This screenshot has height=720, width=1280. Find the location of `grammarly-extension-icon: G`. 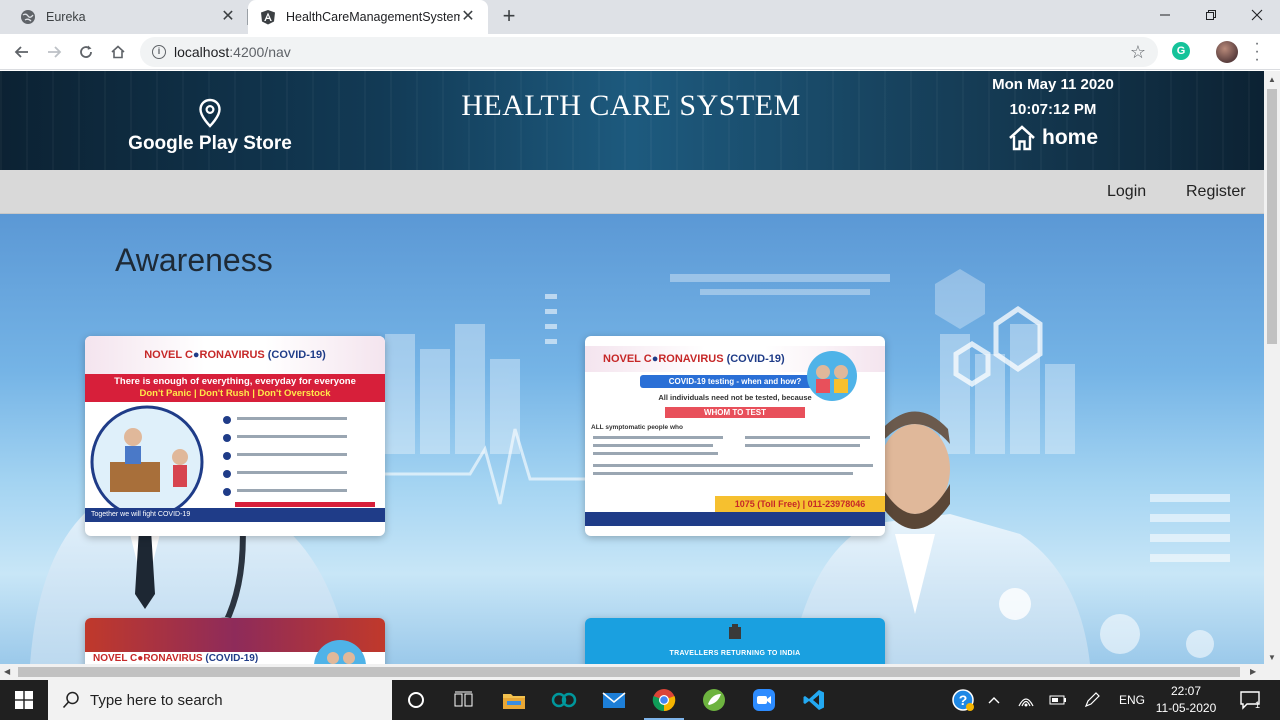

grammarly-extension-icon: G is located at coordinates (1181, 51).